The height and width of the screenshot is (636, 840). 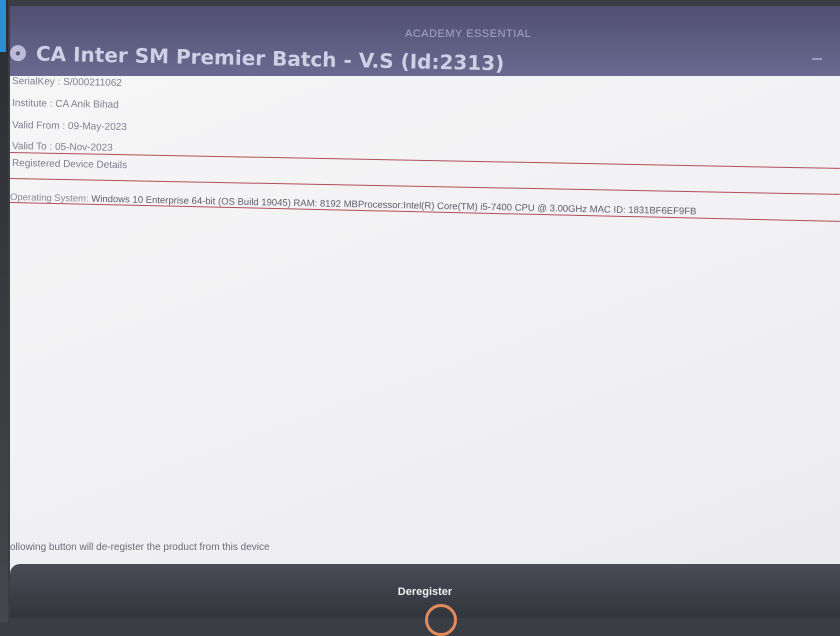 What do you see at coordinates (69, 127) in the screenshot?
I see `valid-from: Valid From : 09-May-2023` at bounding box center [69, 127].